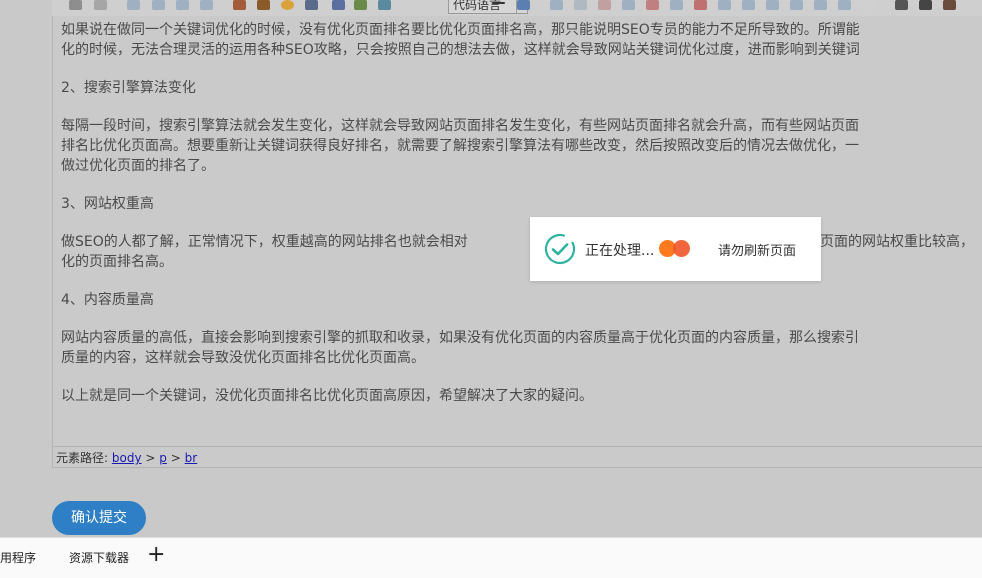  I want to click on paragraph-line: 化的页面排名高。, so click(117, 262).